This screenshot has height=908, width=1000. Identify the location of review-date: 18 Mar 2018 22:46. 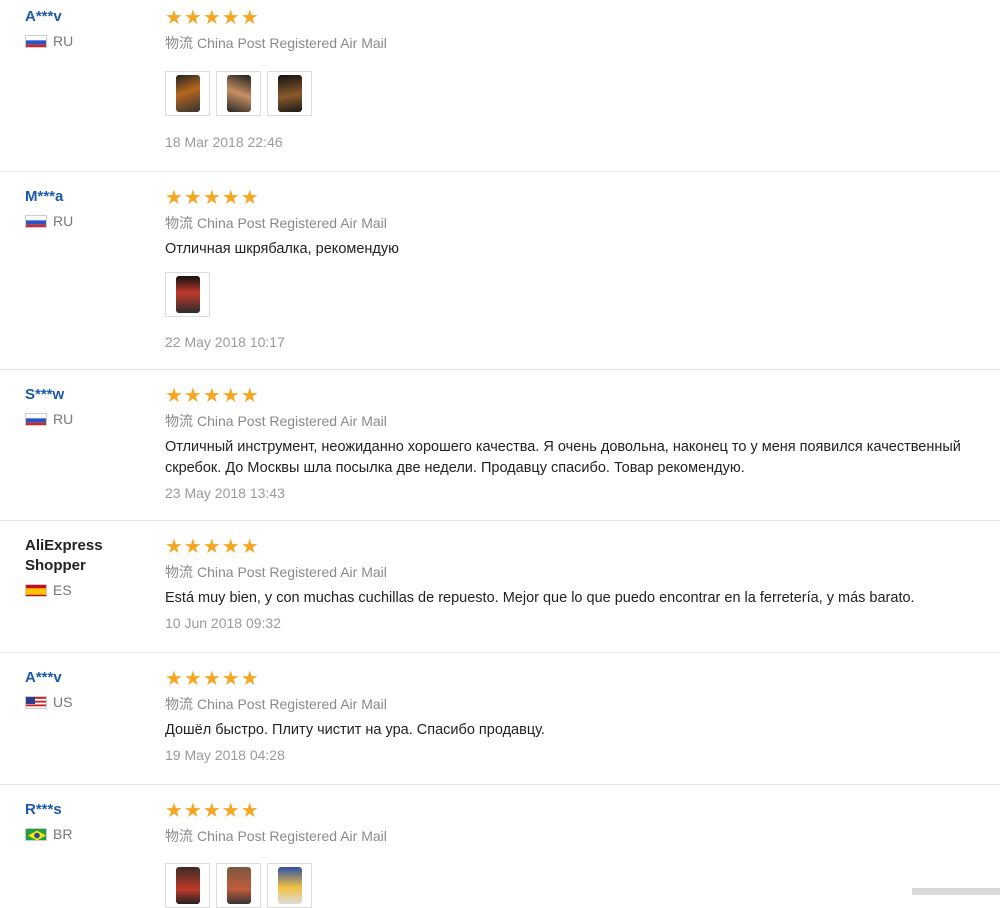
(224, 142).